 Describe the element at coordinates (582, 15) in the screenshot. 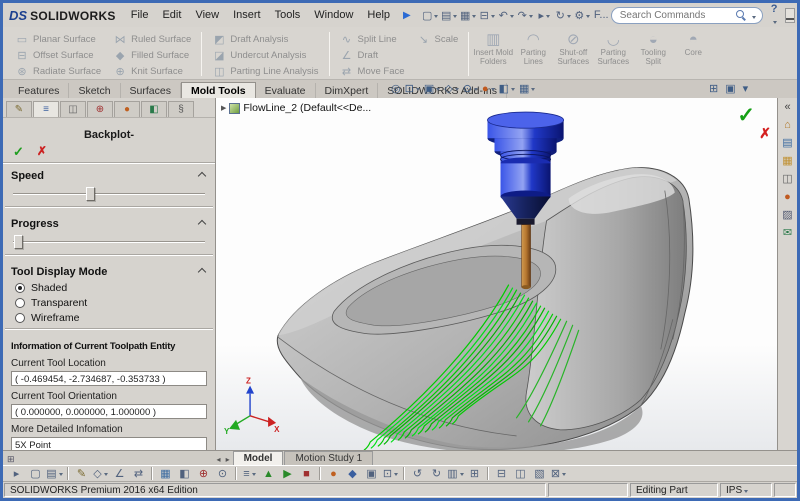

I see `options-button: ⚙` at that location.